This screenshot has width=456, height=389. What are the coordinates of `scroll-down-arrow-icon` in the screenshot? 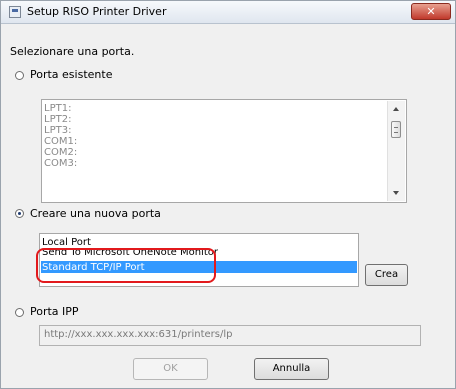 It's located at (396, 193).